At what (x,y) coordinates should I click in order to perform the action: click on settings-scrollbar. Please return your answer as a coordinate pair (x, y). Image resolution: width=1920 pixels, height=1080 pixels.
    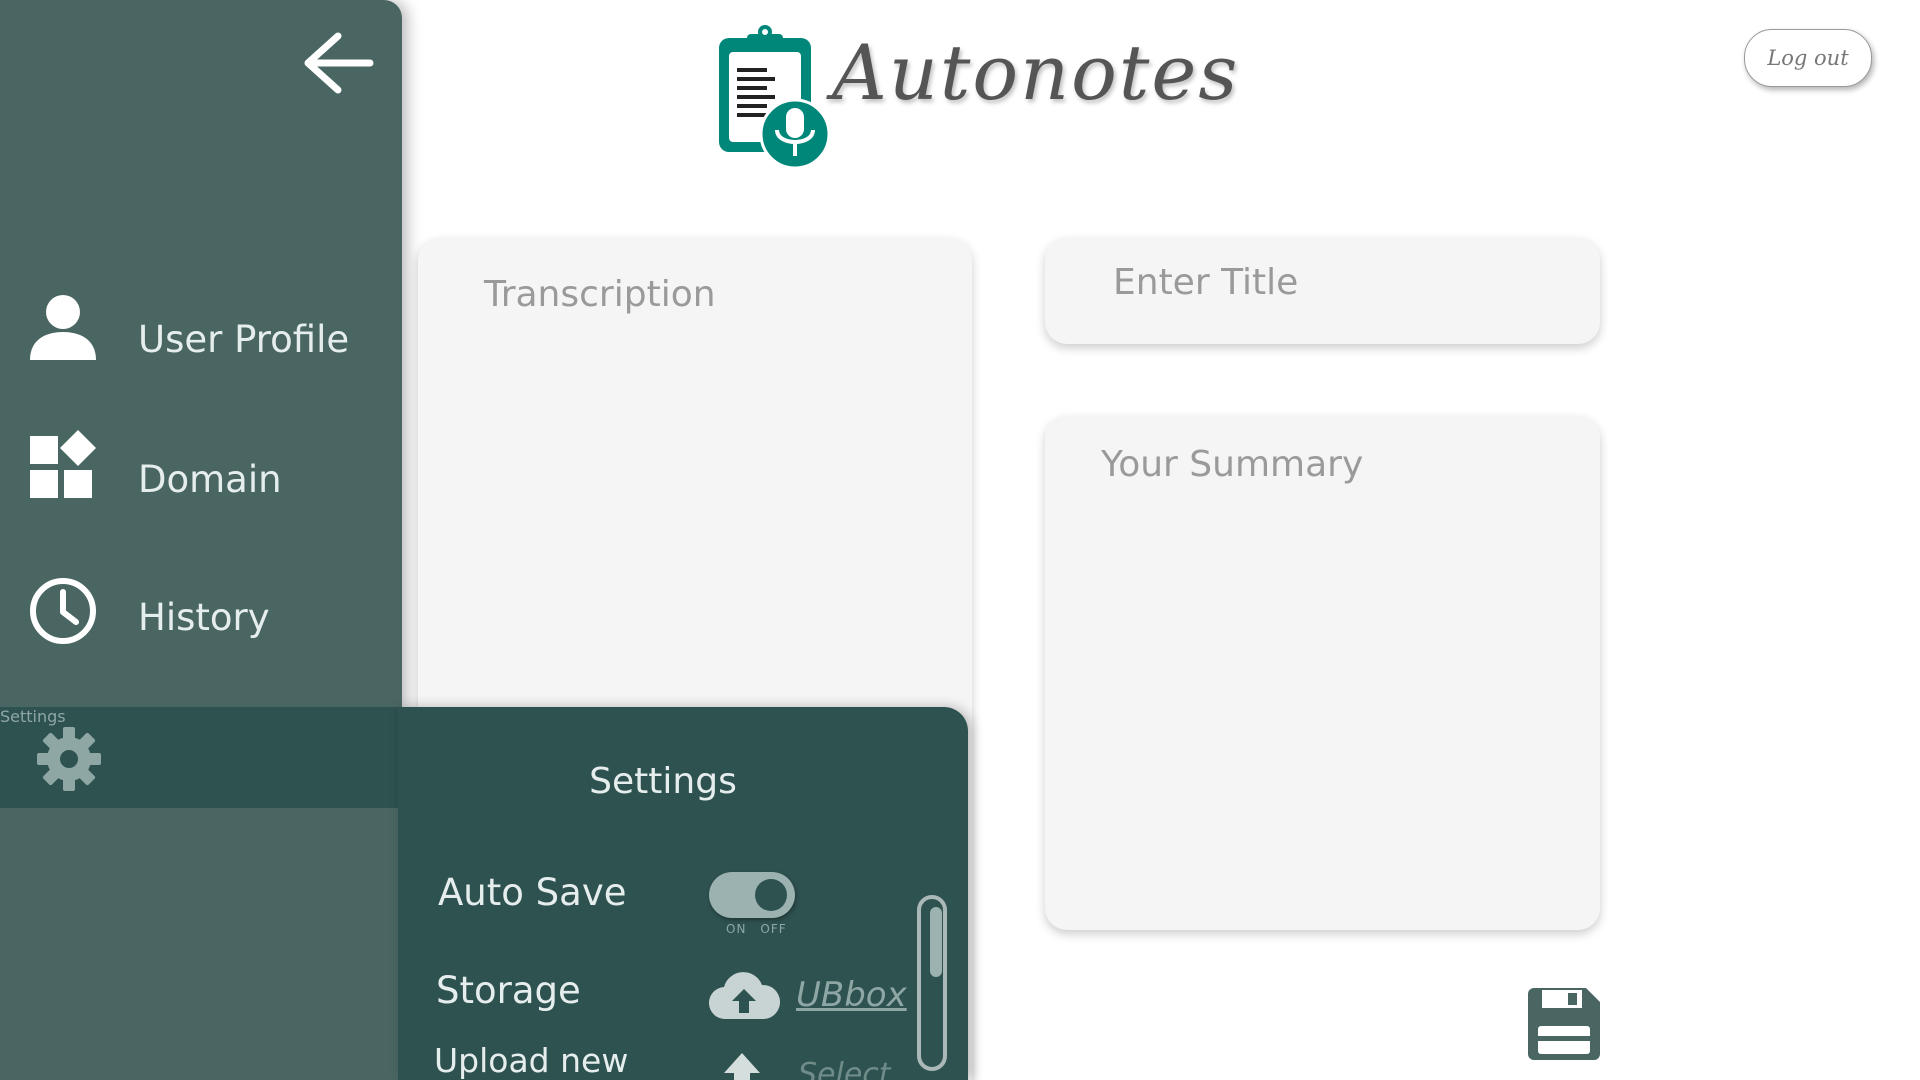
    Looking at the image, I should click on (932, 983).